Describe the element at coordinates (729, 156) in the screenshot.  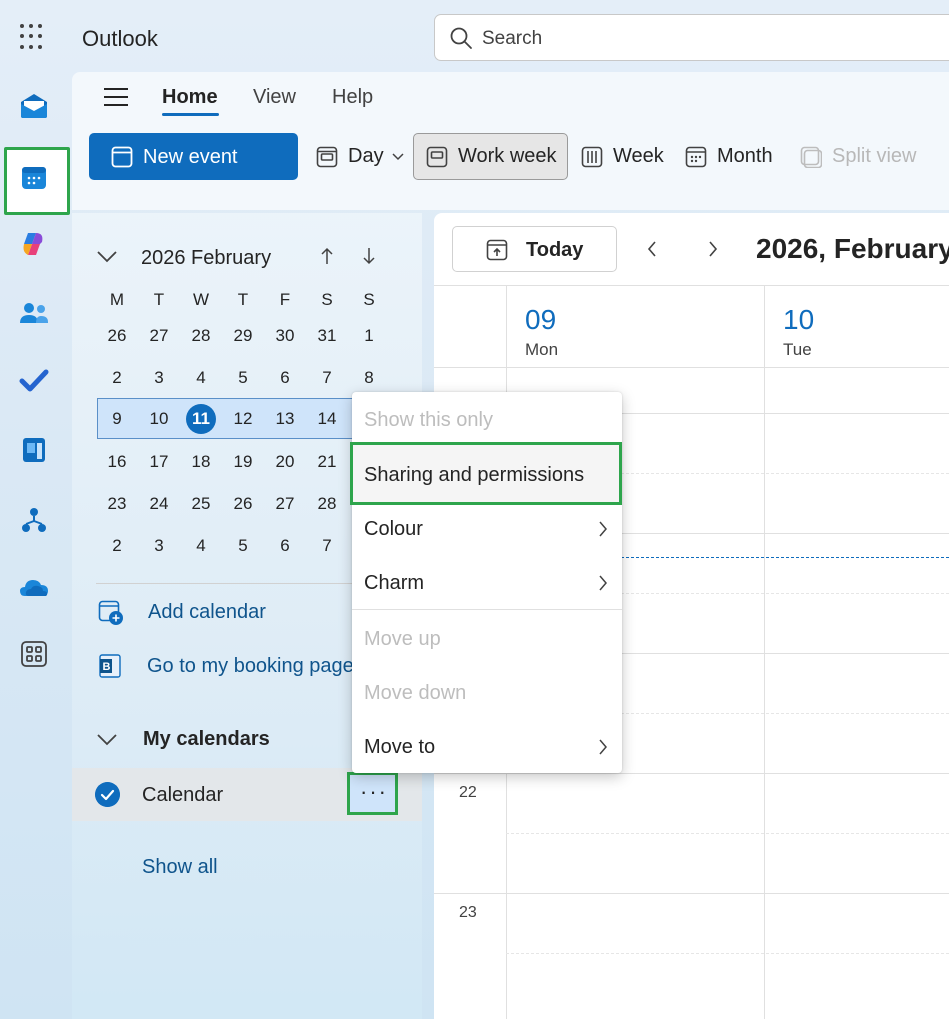
I see `month-view-button: Month` at that location.